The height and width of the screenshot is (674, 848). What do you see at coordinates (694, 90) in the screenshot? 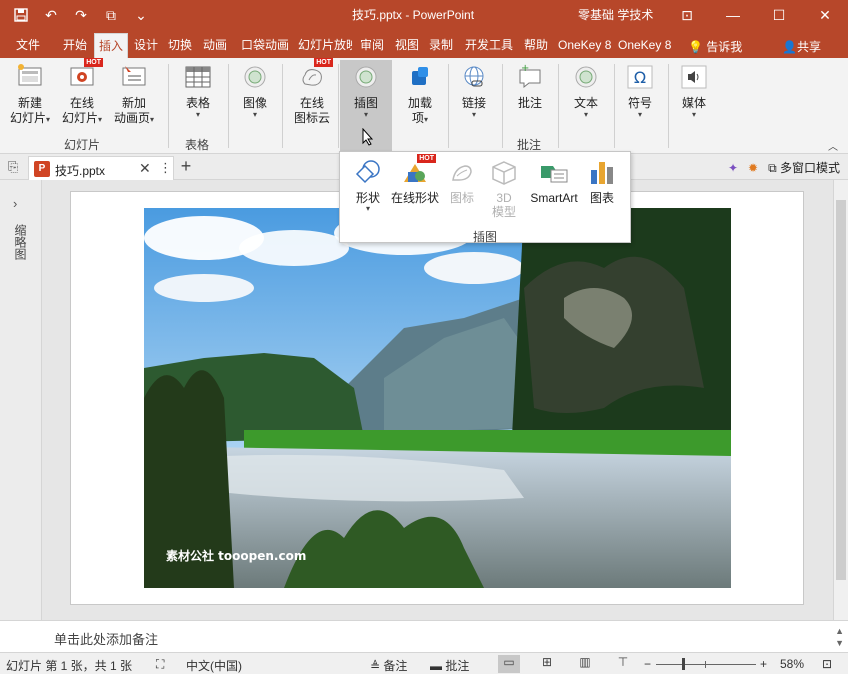
I see `media-button: 媒体 ▾` at bounding box center [694, 90].